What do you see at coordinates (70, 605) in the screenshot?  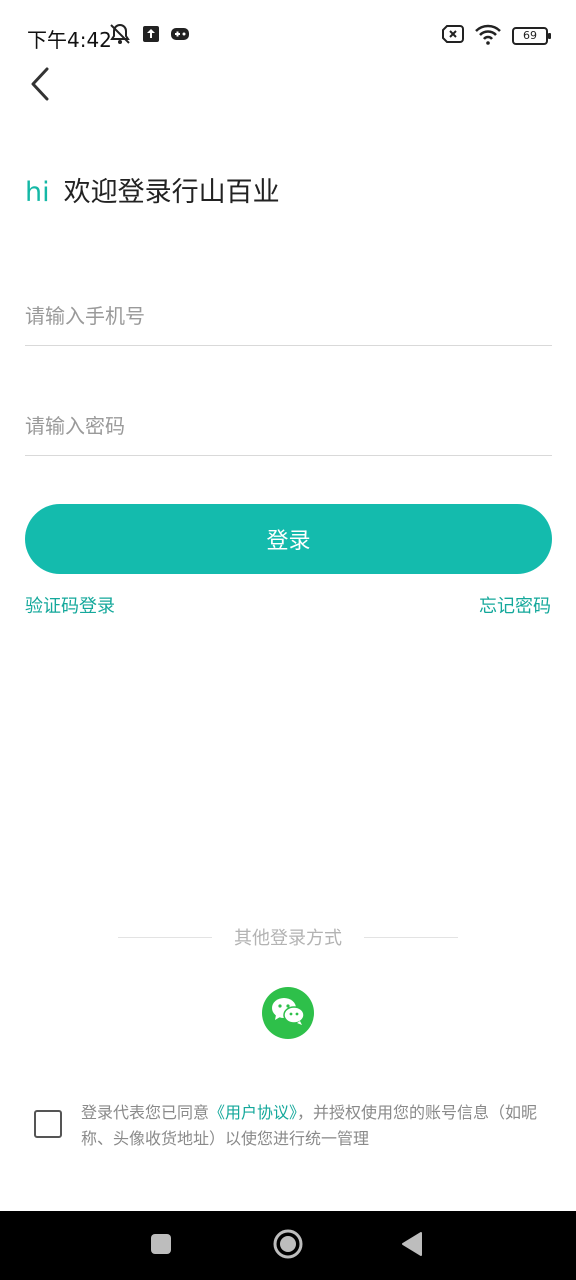 I see `sms-login-link: 验证码登录` at bounding box center [70, 605].